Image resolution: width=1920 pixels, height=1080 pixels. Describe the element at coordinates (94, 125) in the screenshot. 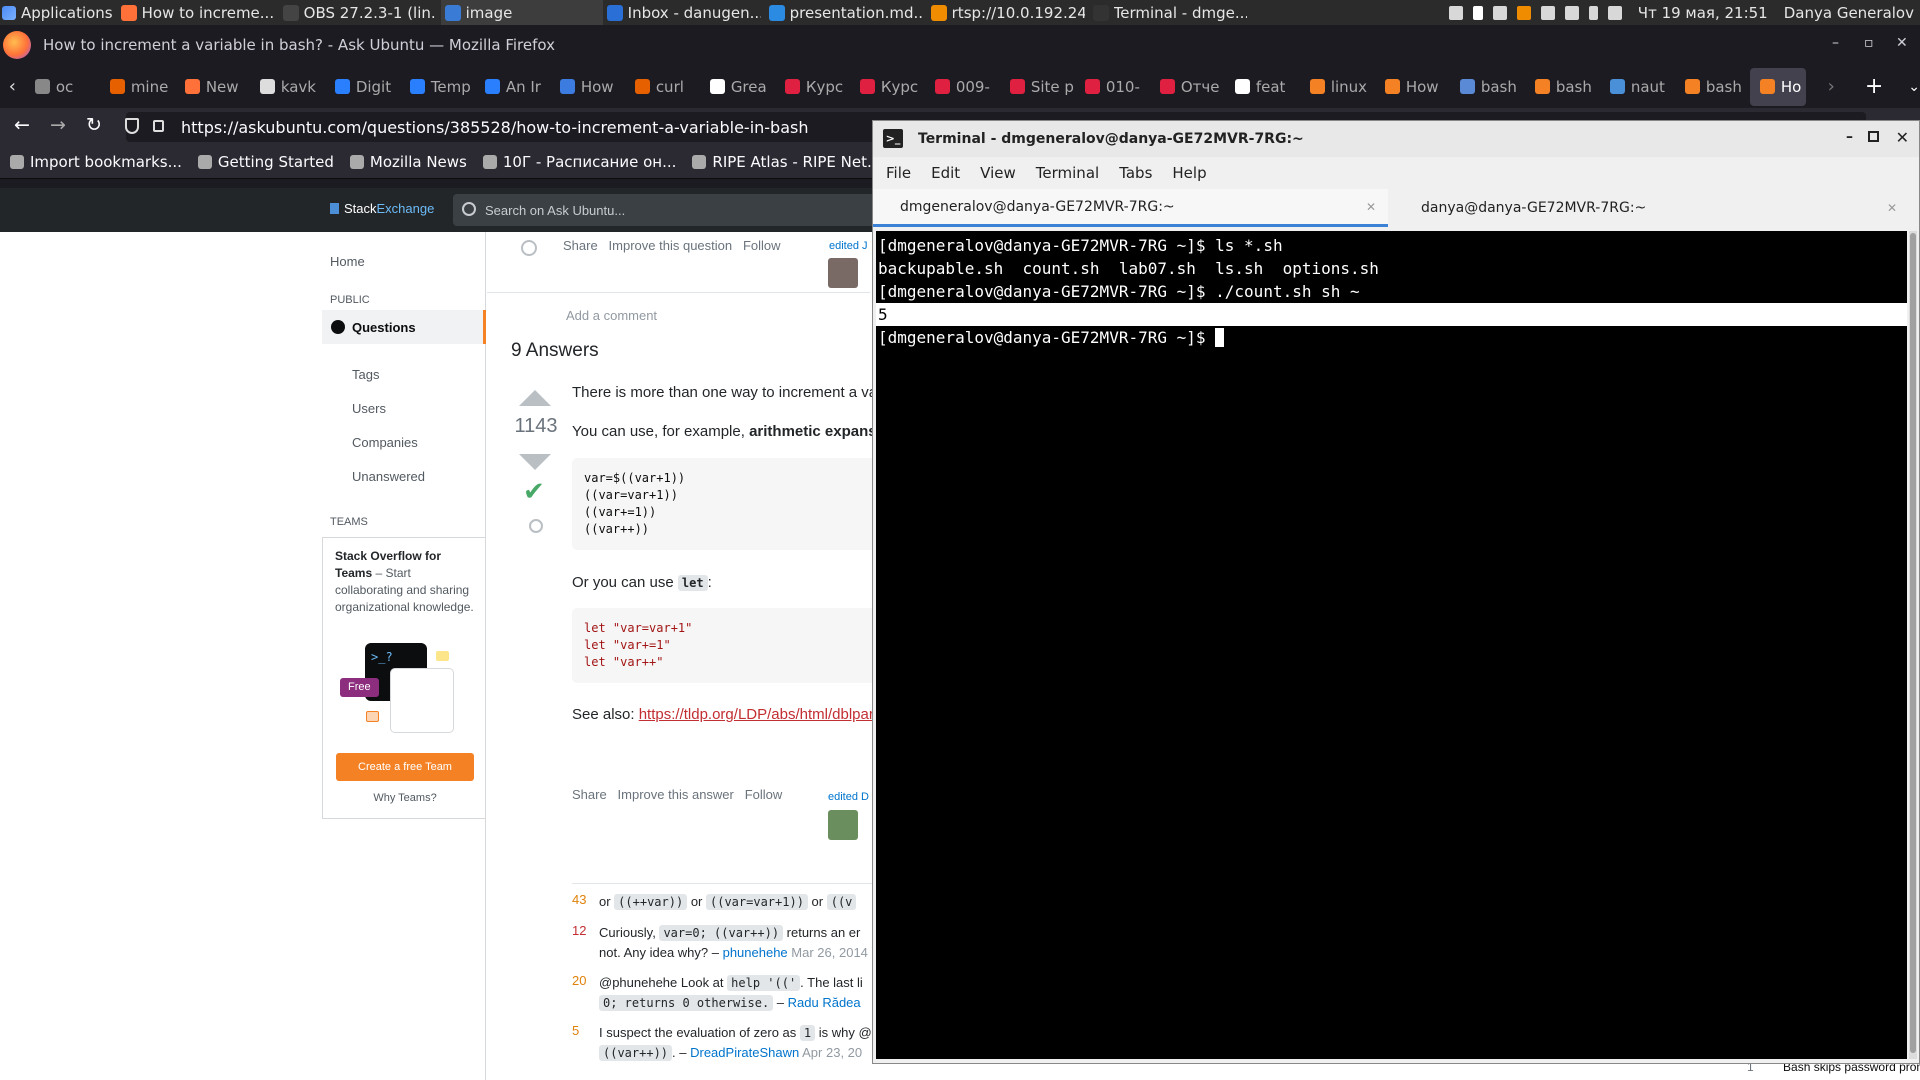

I see `reload-icon: ↻` at that location.